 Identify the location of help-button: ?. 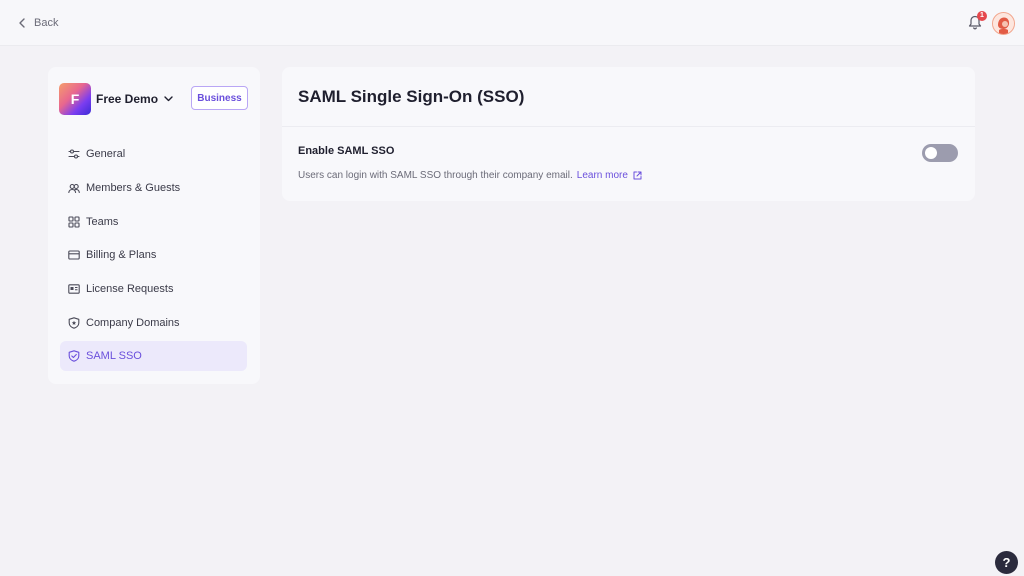
(1006, 562).